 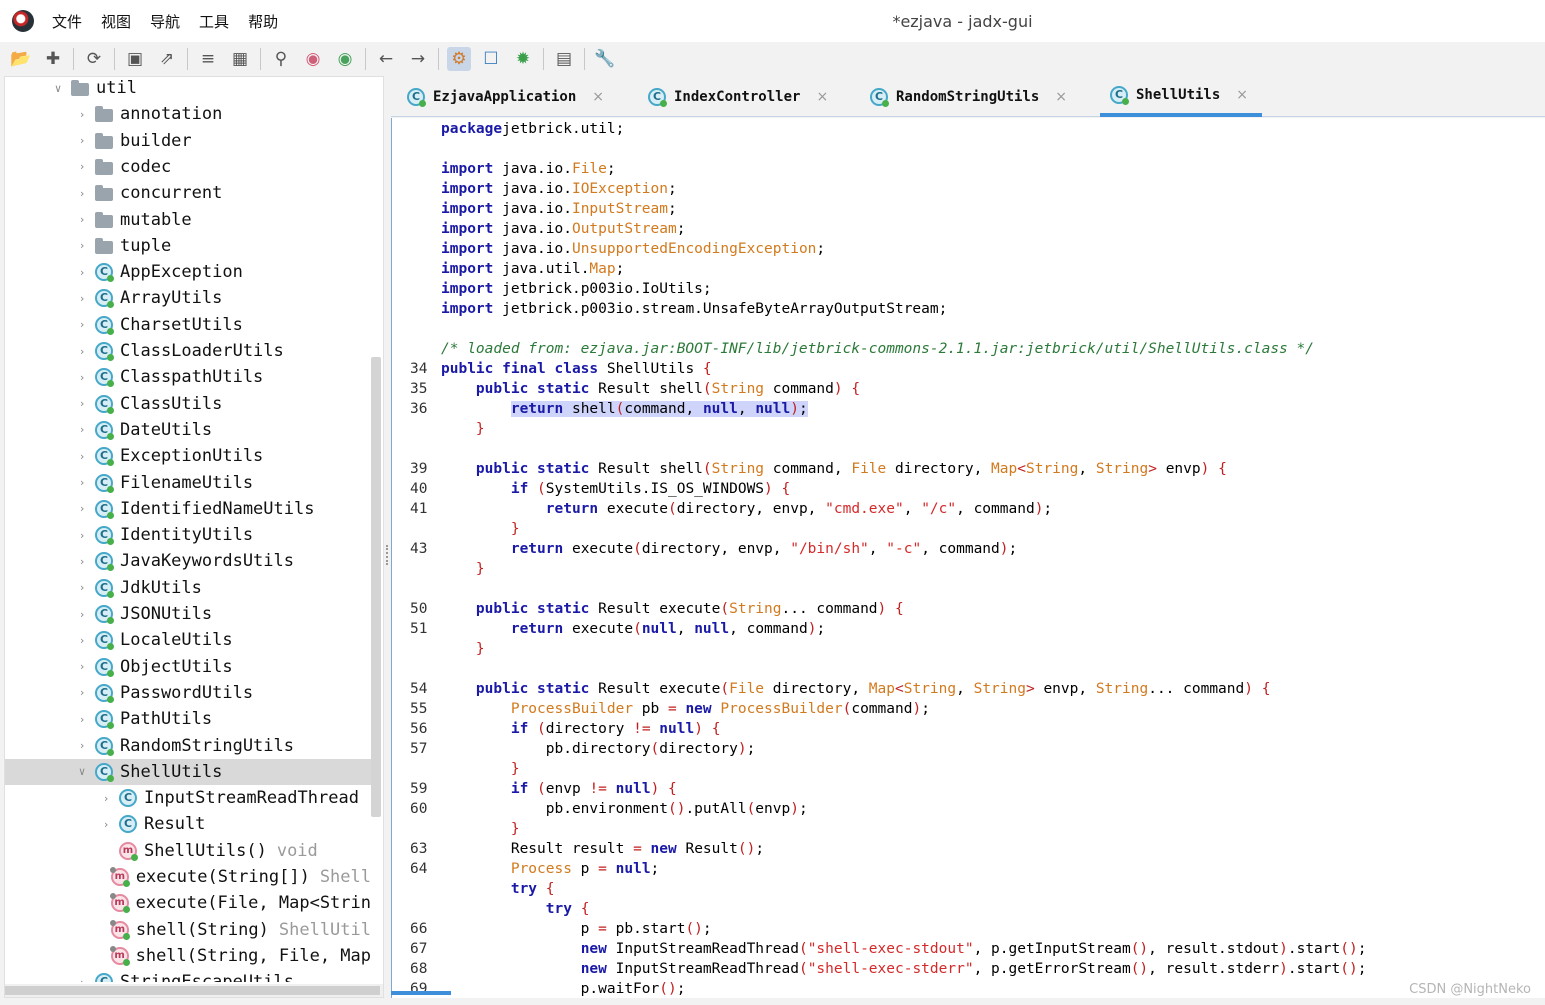 I want to click on code-line: import java.io.OutputStream;, so click(x=968, y=229).